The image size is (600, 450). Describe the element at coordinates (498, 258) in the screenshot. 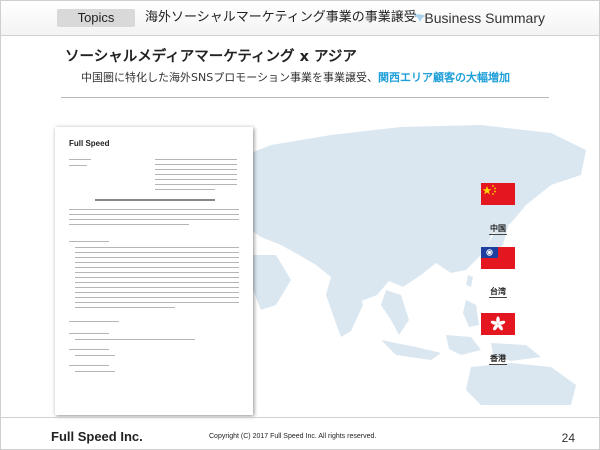

I see `taiwan-flag-icon` at that location.